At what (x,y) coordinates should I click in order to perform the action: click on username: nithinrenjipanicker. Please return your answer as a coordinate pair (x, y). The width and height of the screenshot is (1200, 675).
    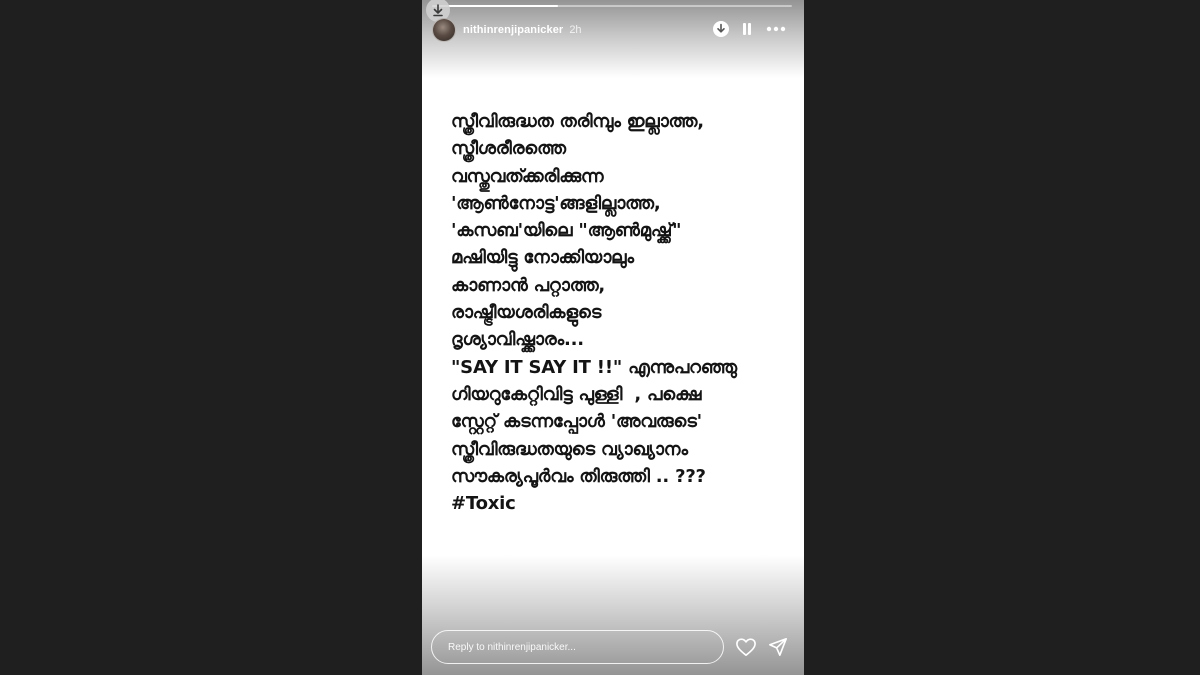
    Looking at the image, I should click on (513, 30).